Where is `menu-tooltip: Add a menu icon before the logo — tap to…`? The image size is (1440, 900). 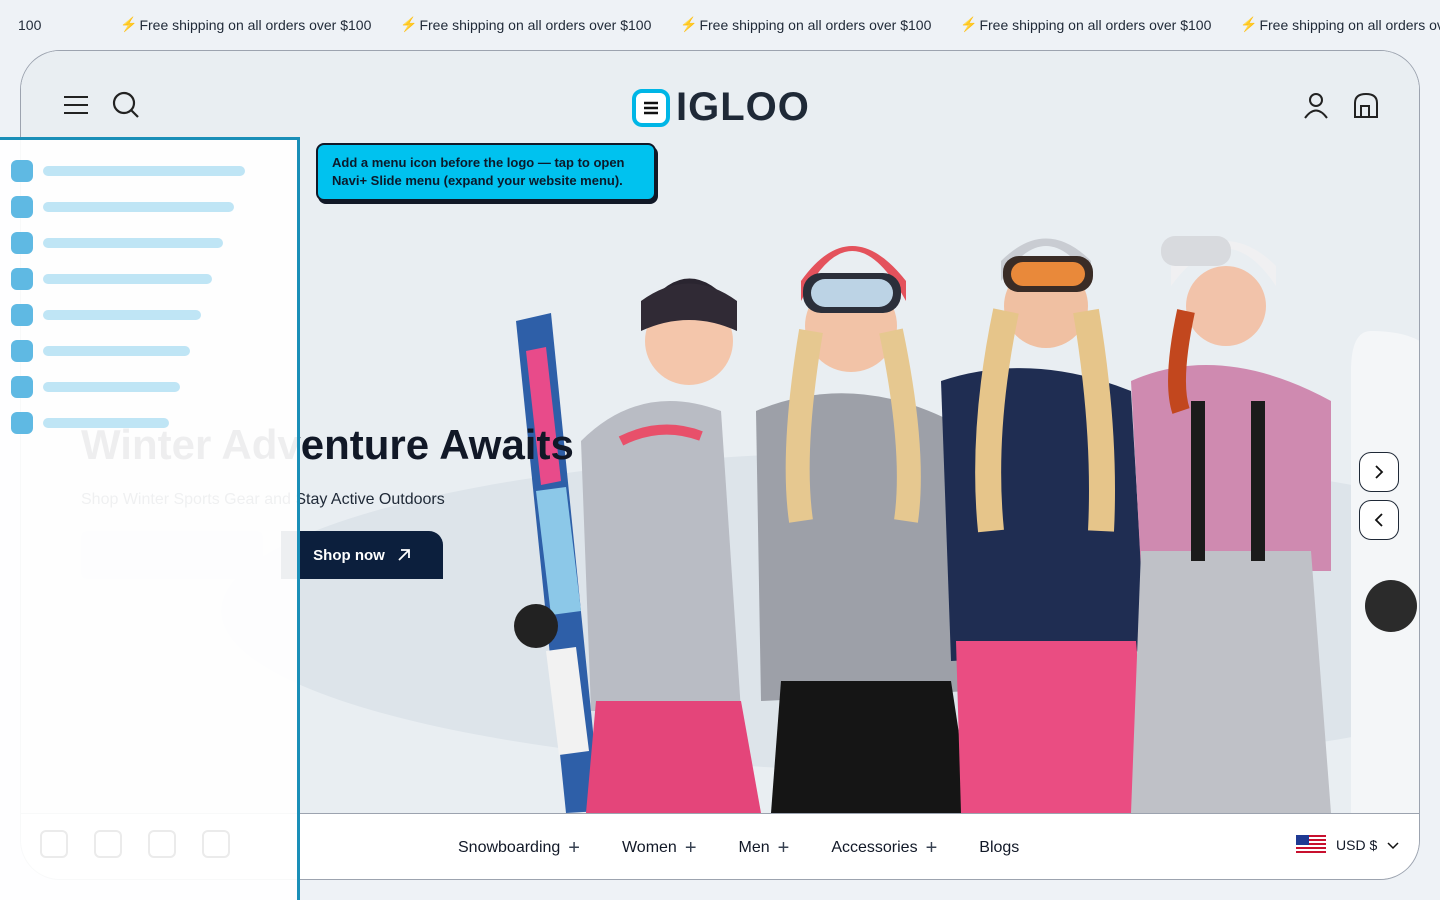 menu-tooltip: Add a menu icon before the logo — tap to… is located at coordinates (486, 172).